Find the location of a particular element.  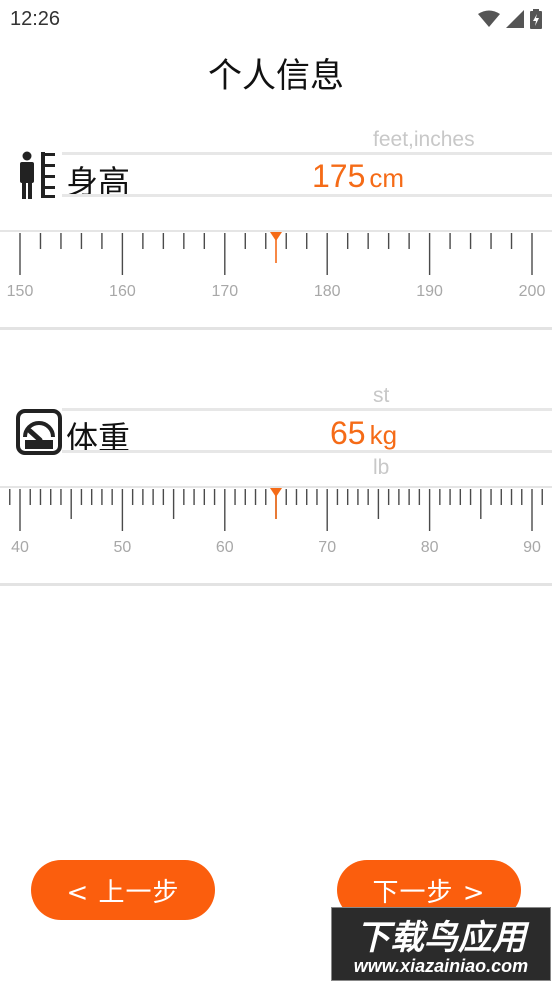

height-ruler-label: 200 is located at coordinates (532, 291).